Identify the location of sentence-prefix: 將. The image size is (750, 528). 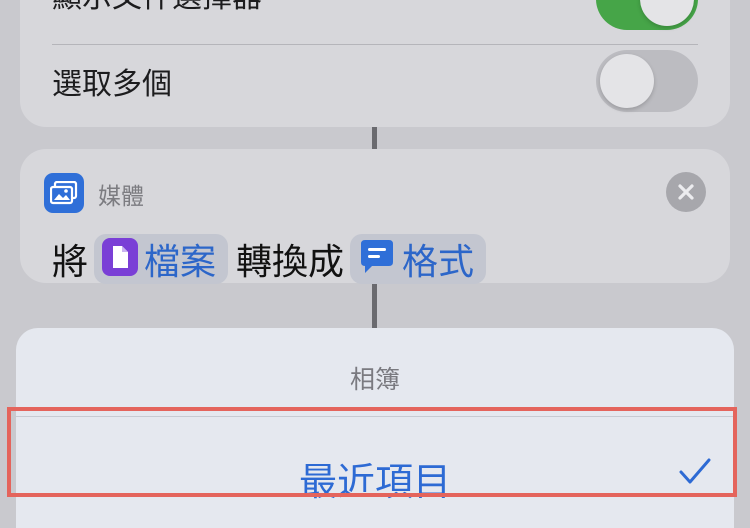
(70, 262).